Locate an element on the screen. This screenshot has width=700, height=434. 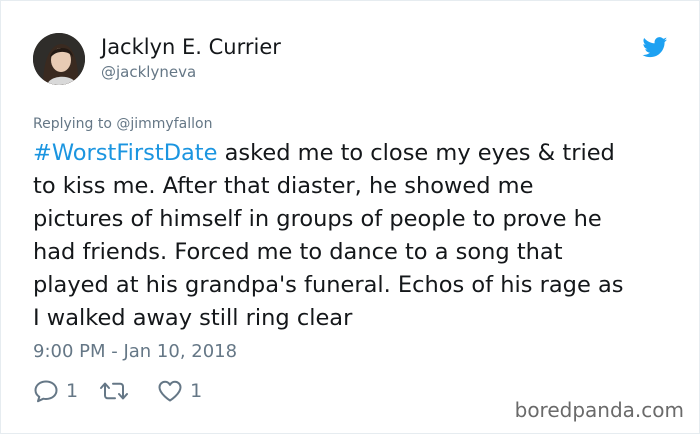
like-button: 1 is located at coordinates (179, 391).